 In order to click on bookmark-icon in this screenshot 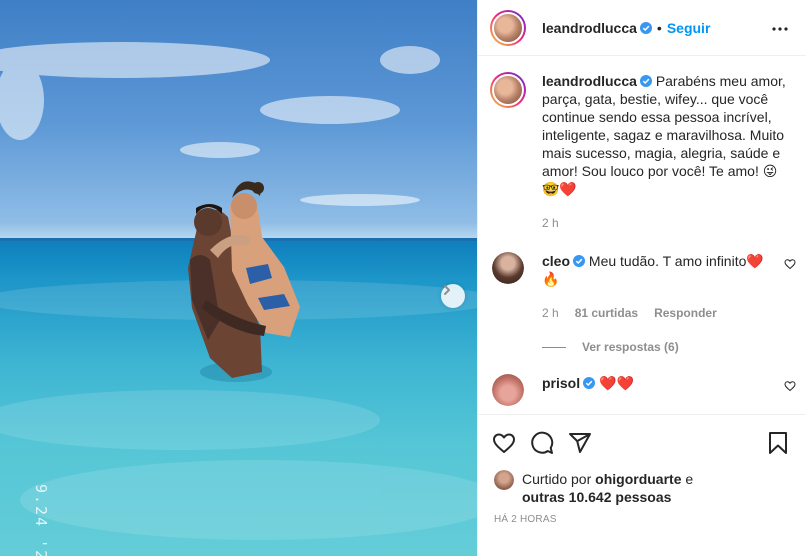, I will do `click(778, 442)`.